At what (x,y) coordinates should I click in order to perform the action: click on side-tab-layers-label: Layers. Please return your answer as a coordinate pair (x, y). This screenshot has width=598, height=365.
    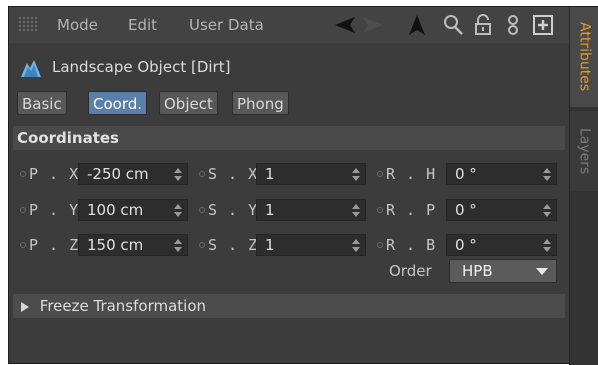
    Looking at the image, I should click on (584, 151).